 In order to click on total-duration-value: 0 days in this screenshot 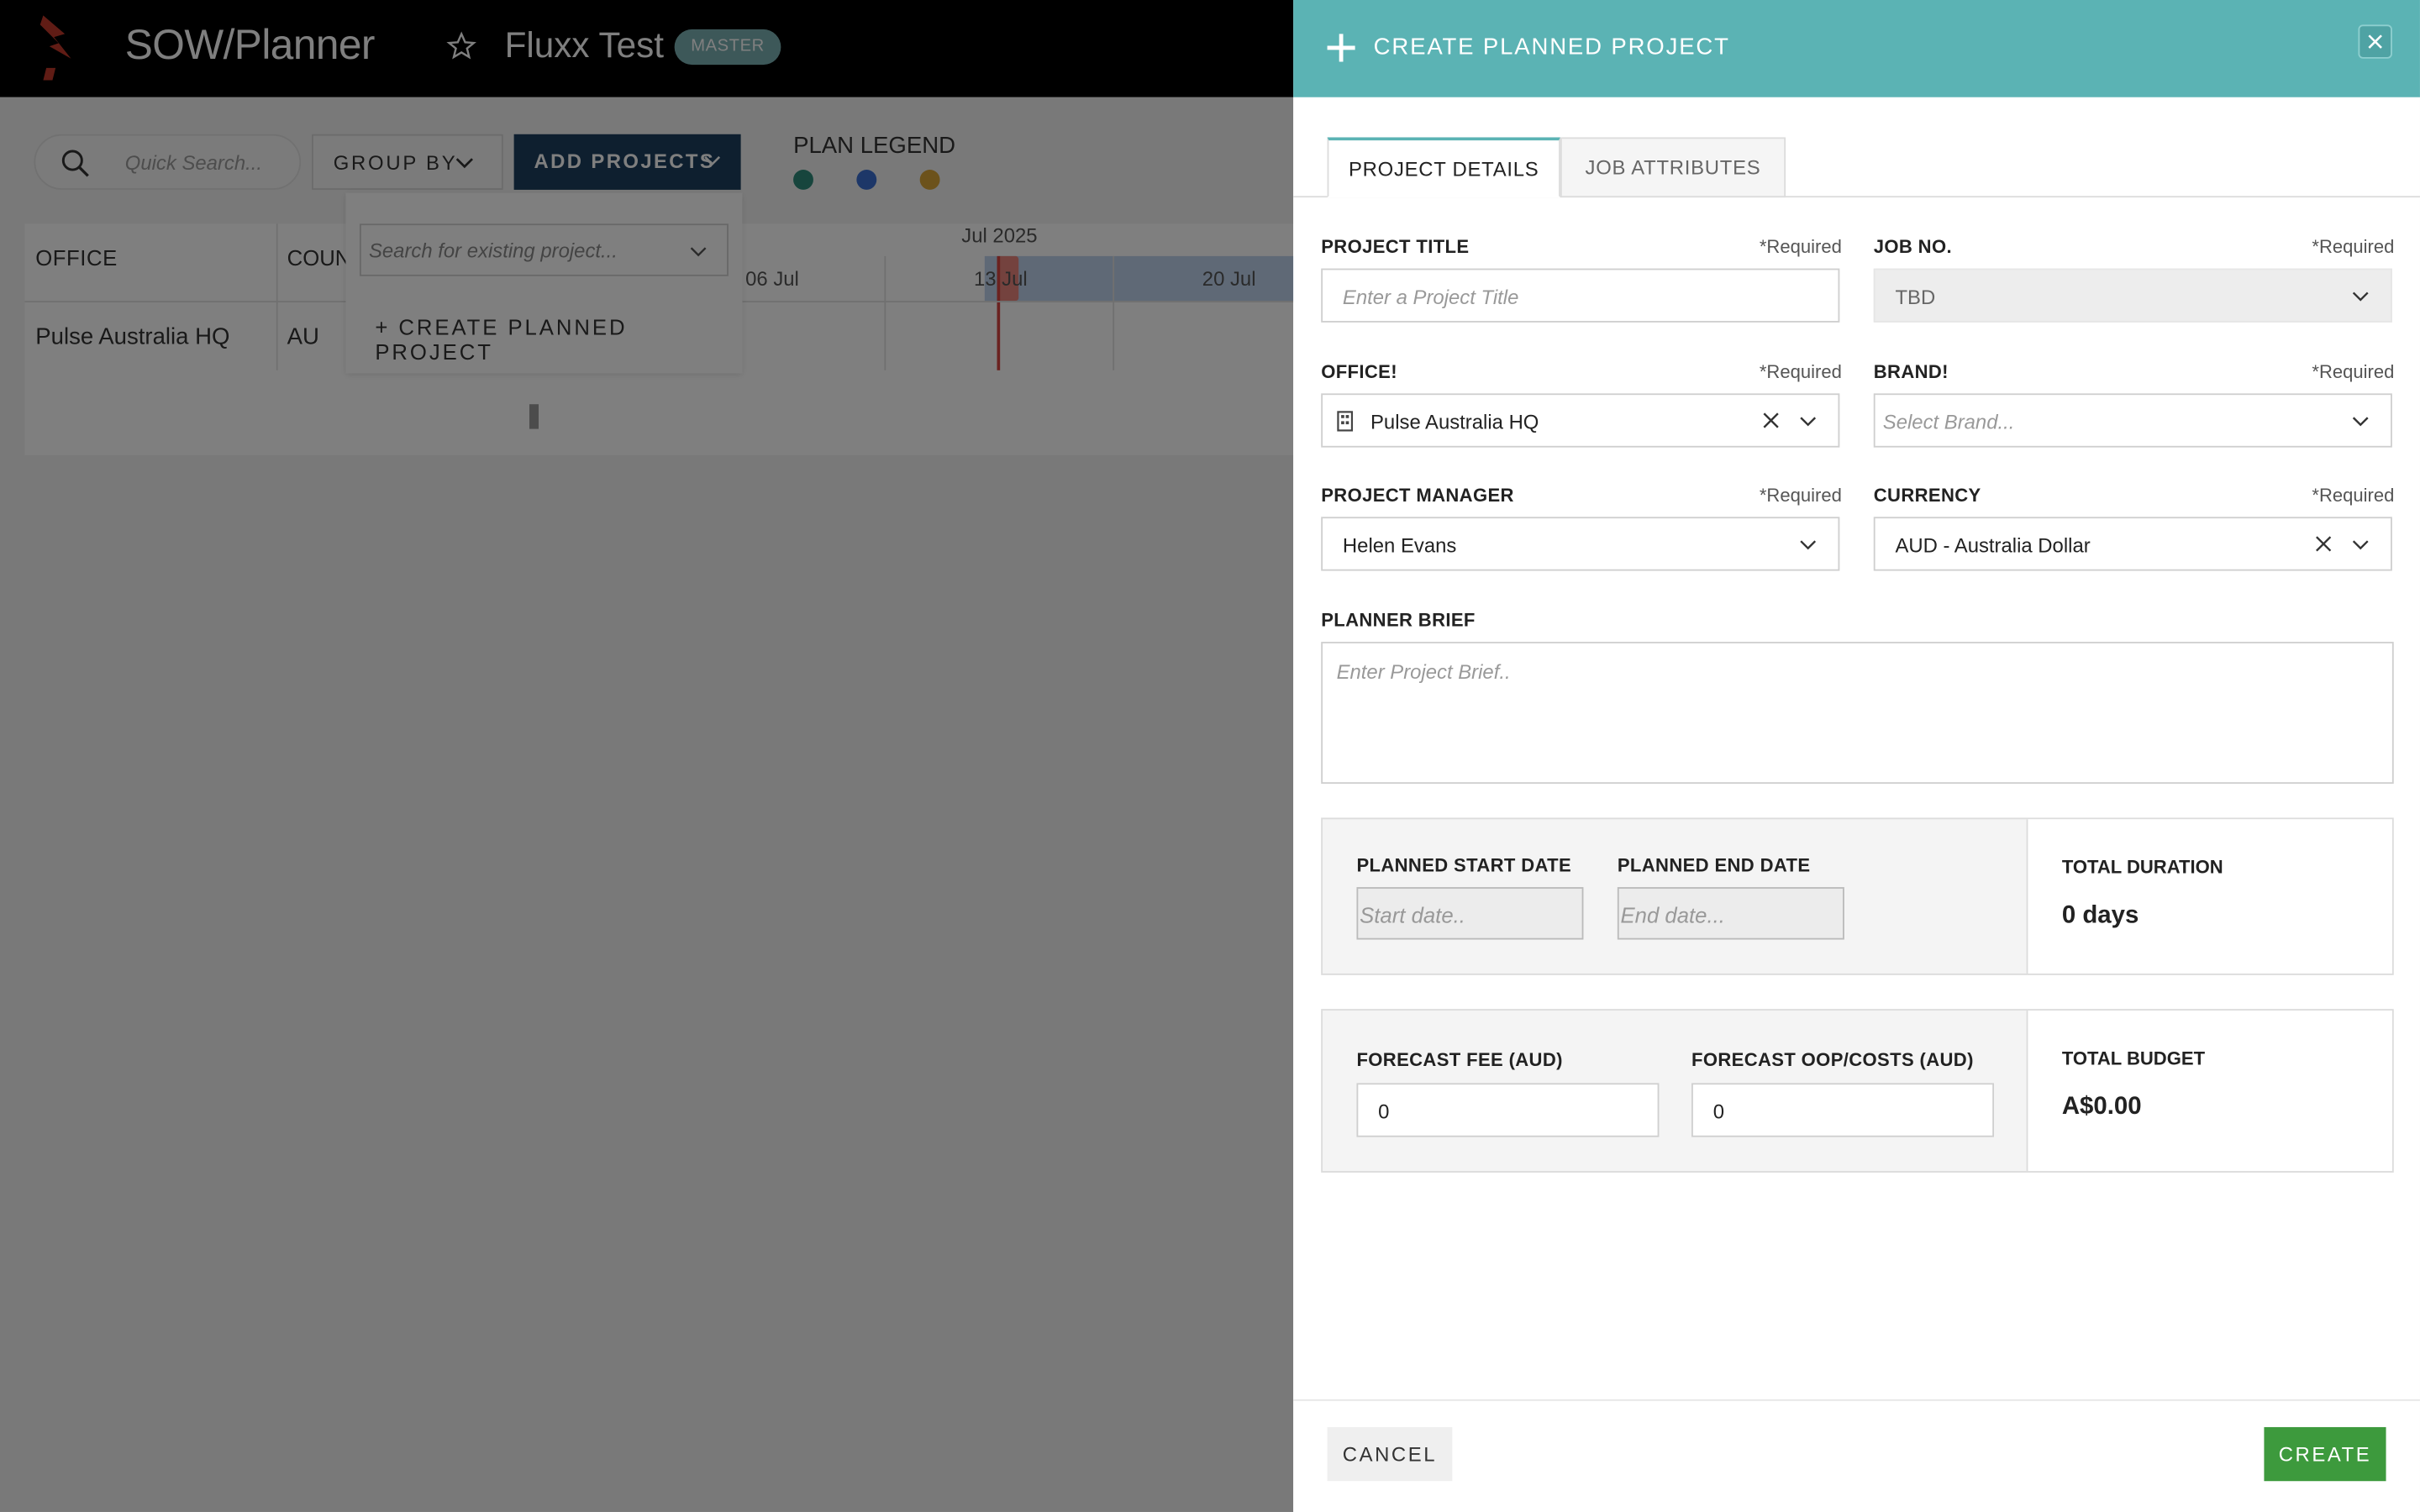, I will do `click(2100, 915)`.